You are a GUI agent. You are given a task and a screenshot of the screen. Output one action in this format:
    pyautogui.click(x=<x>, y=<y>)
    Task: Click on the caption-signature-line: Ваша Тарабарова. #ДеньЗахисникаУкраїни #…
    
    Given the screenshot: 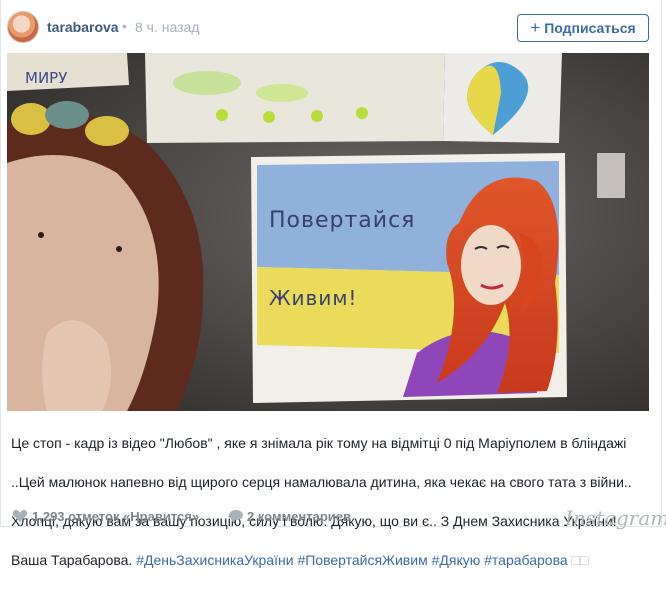 What is the action you would take?
    pyautogui.click(x=333, y=561)
    